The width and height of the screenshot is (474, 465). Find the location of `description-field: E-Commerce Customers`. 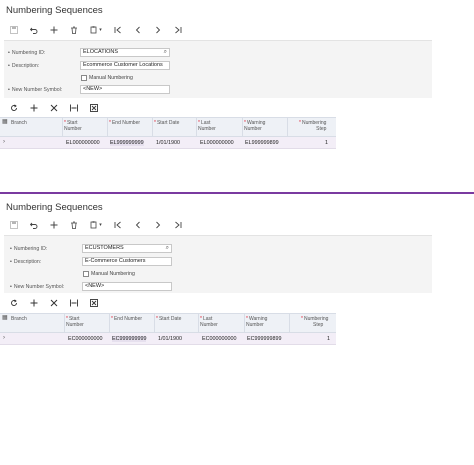

description-field: E-Commerce Customers is located at coordinates (127, 261).